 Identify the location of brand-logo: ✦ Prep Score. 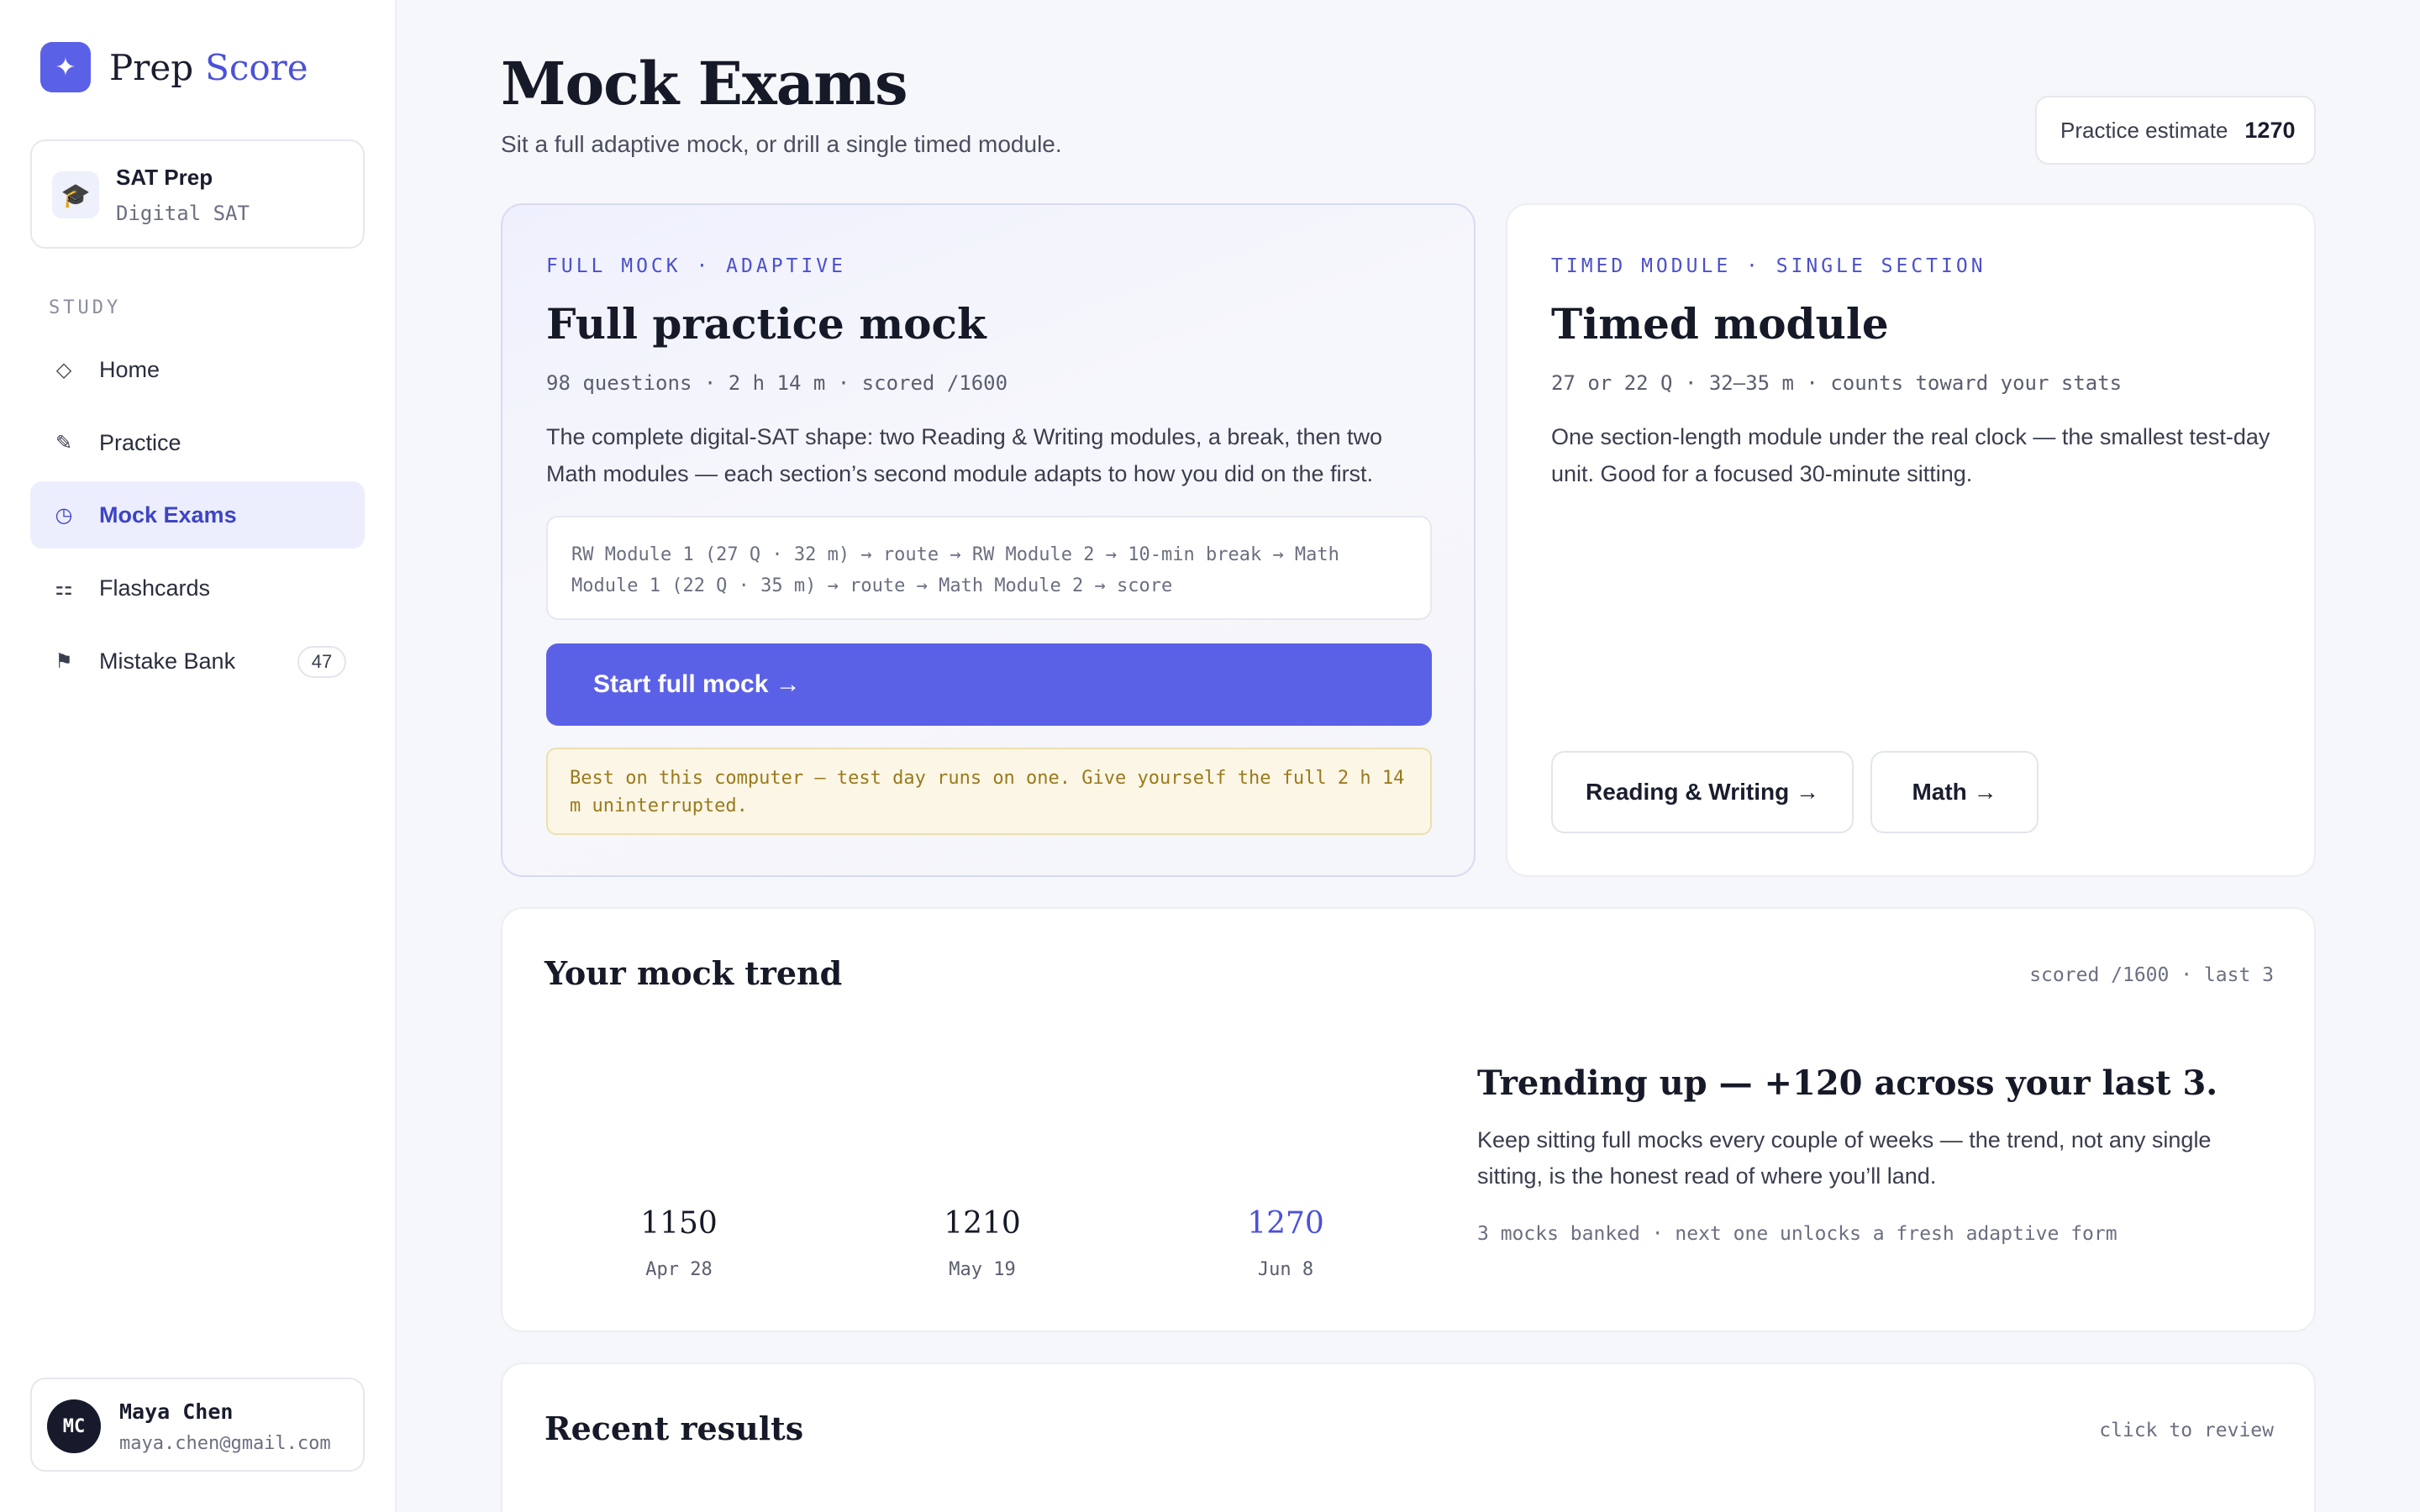
(174, 67).